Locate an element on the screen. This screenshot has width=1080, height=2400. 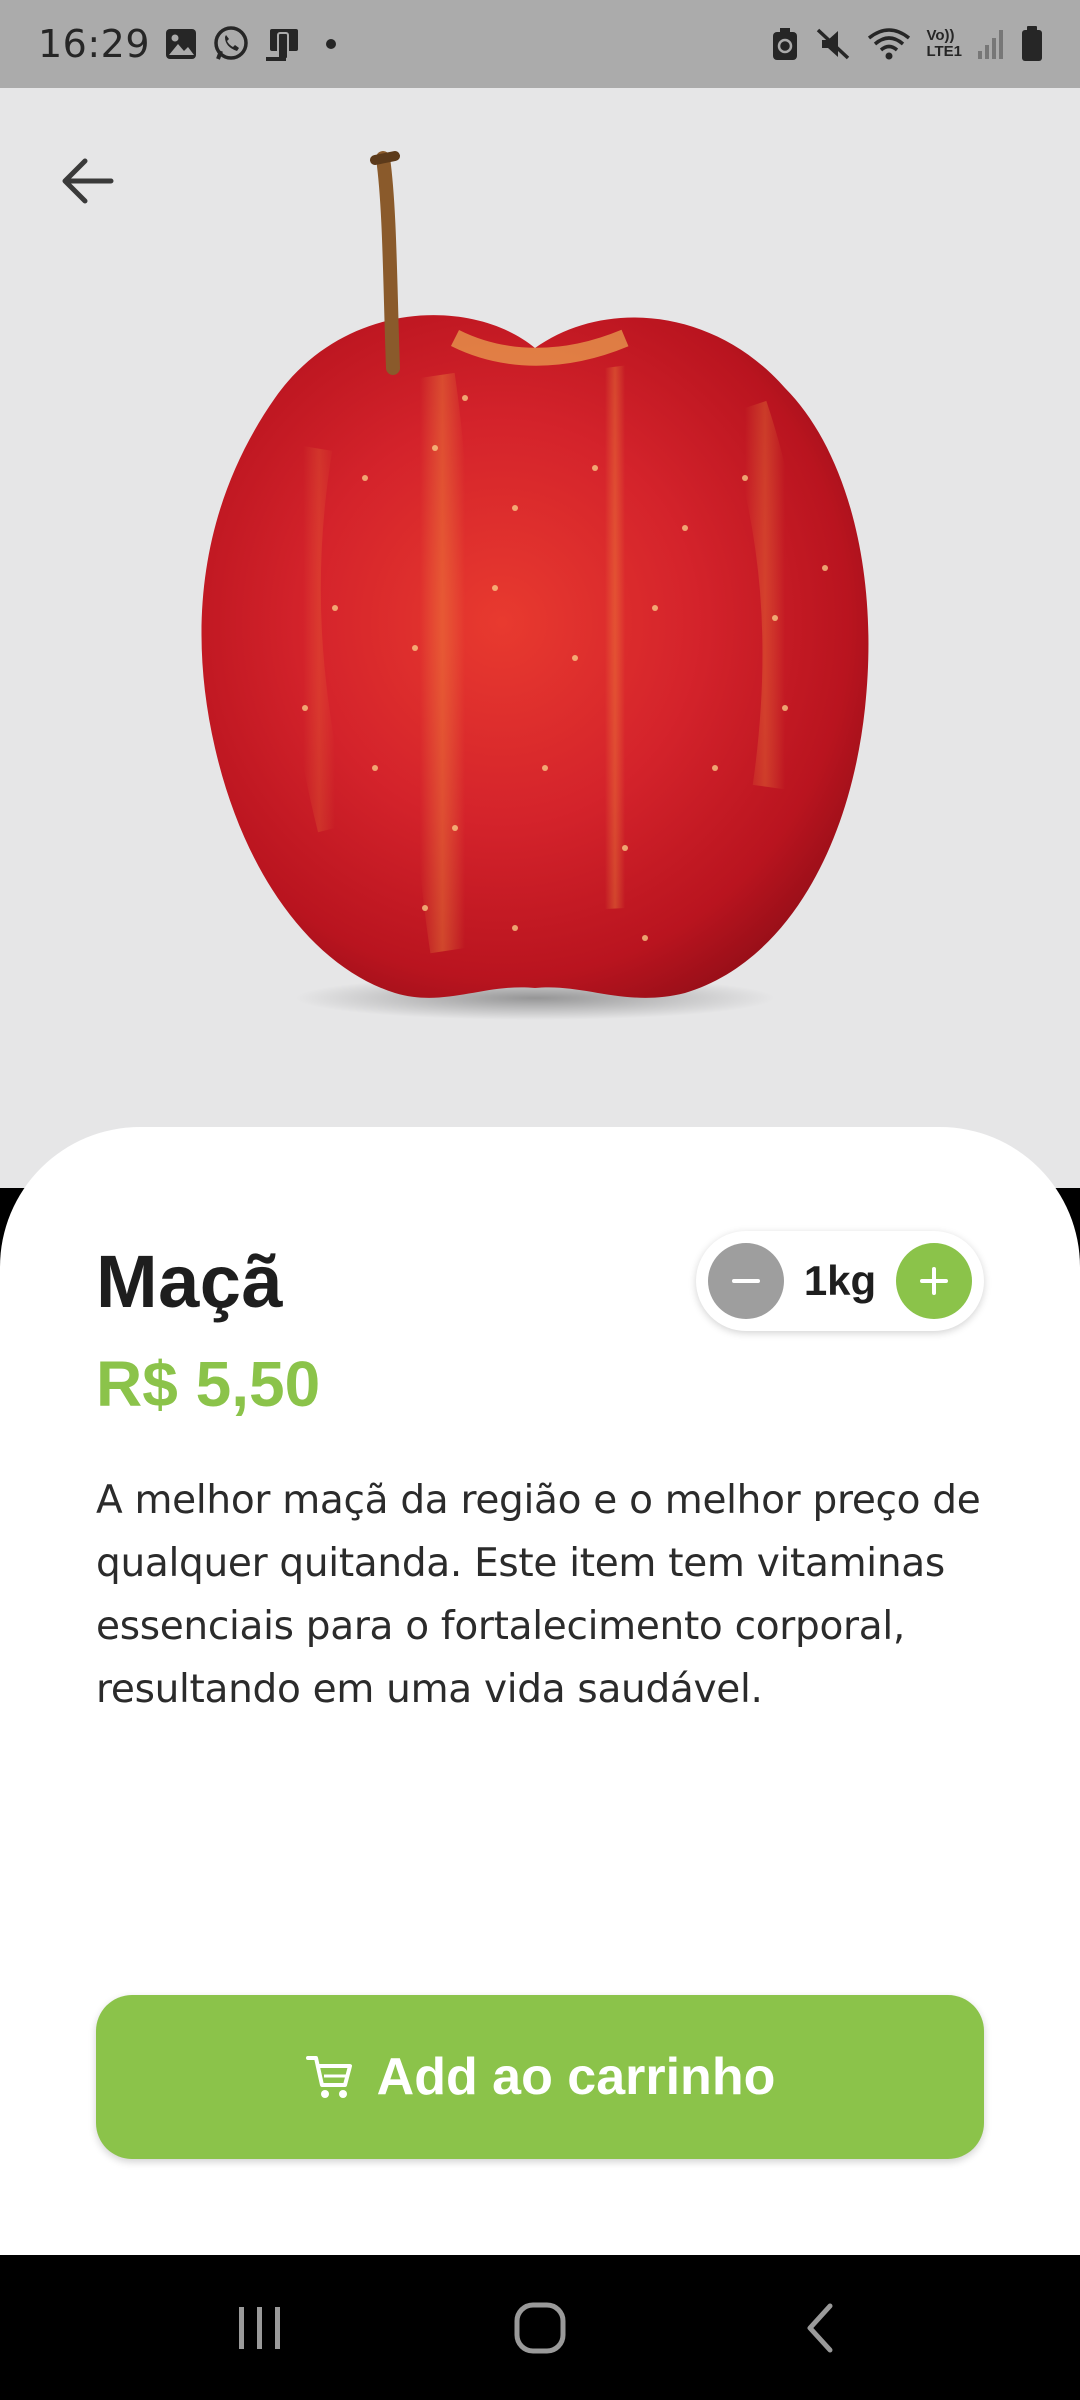
battery-saver-icon is located at coordinates (785, 44).